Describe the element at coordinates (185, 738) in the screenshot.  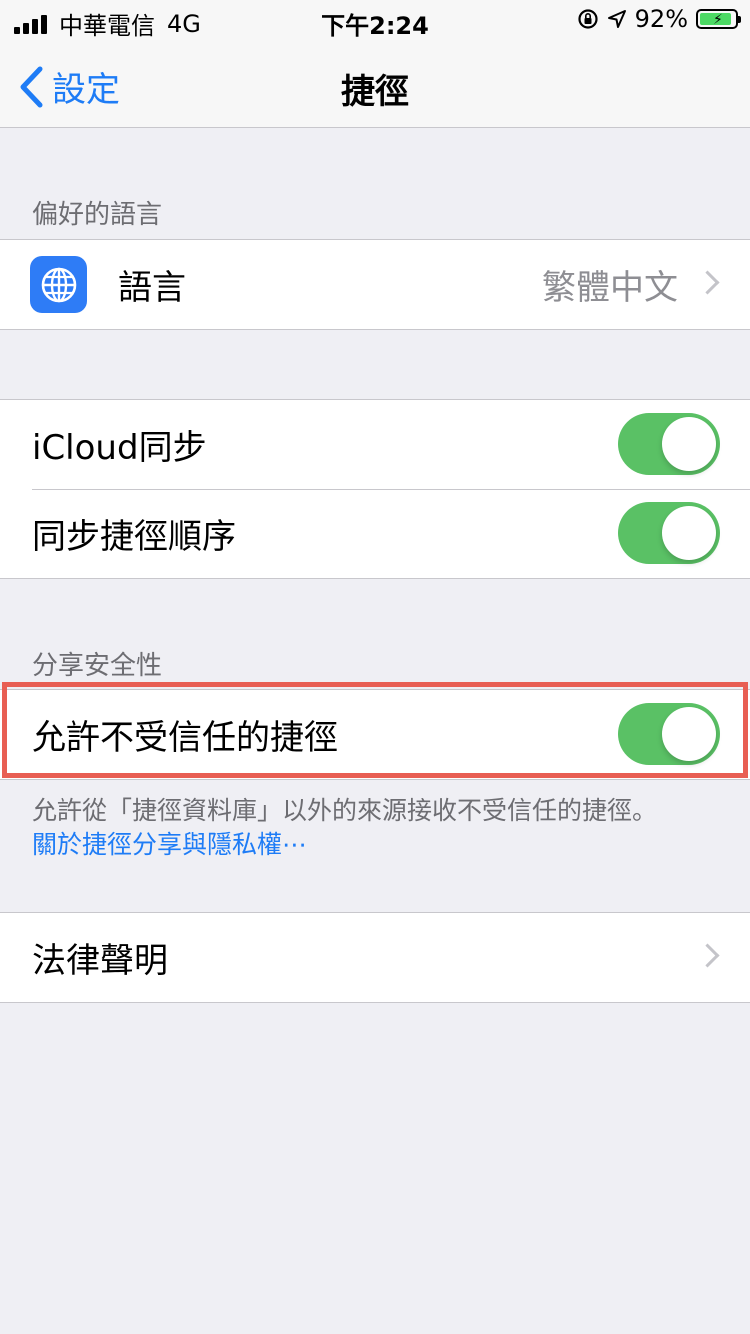
I see `untrusted-shortcuts-label: 允許不受信任的捷徑` at that location.